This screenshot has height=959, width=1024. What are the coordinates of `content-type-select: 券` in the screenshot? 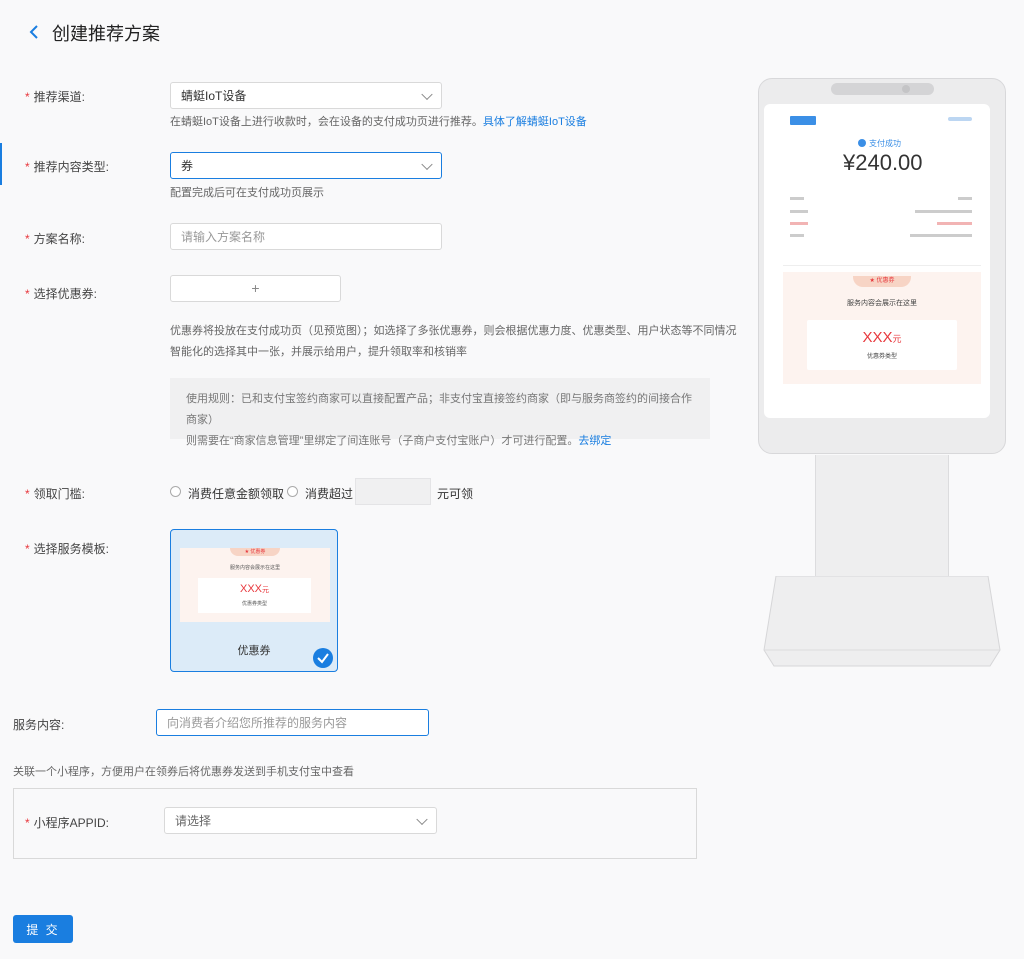 It's located at (306, 165).